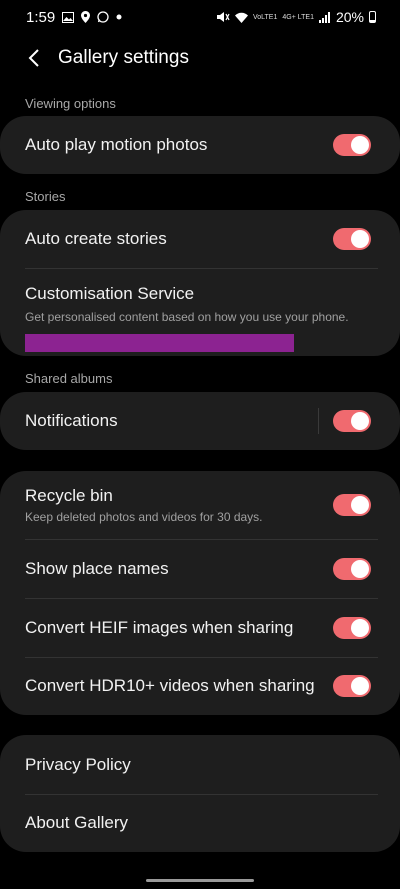  What do you see at coordinates (352, 145) in the screenshot?
I see `auto-play-toggle` at bounding box center [352, 145].